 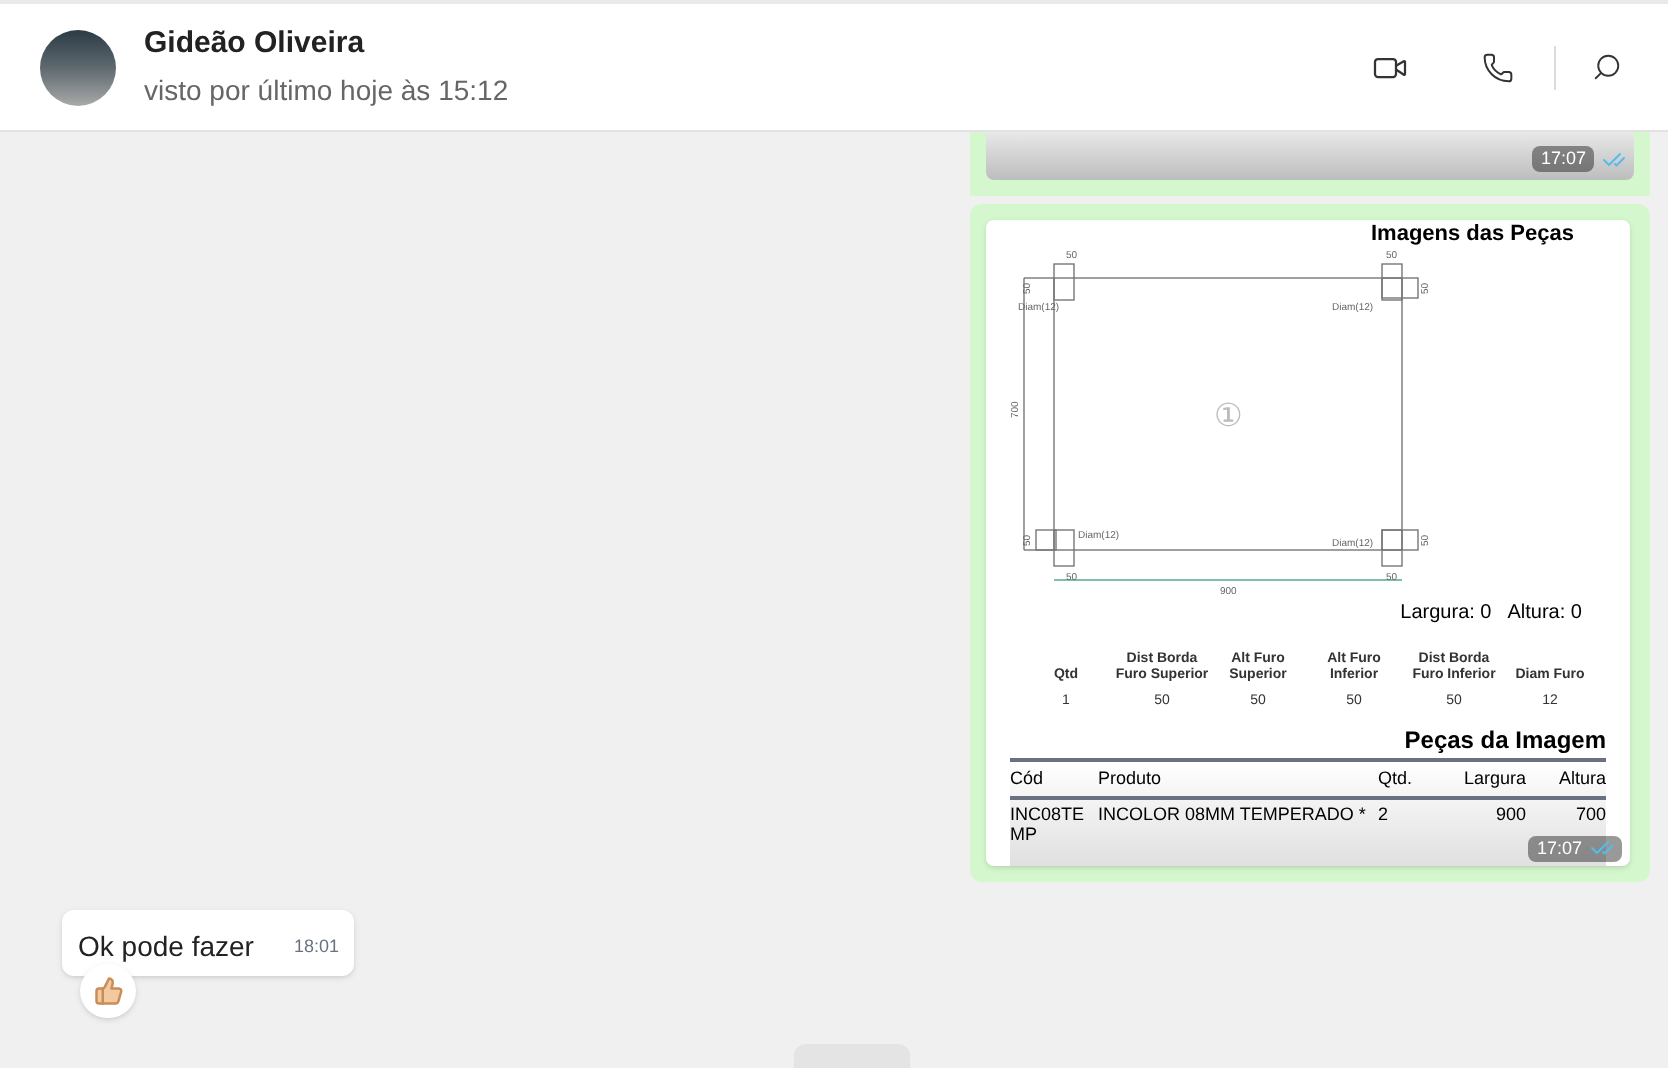 What do you see at coordinates (316, 946) in the screenshot?
I see `message-time: 18:01` at bounding box center [316, 946].